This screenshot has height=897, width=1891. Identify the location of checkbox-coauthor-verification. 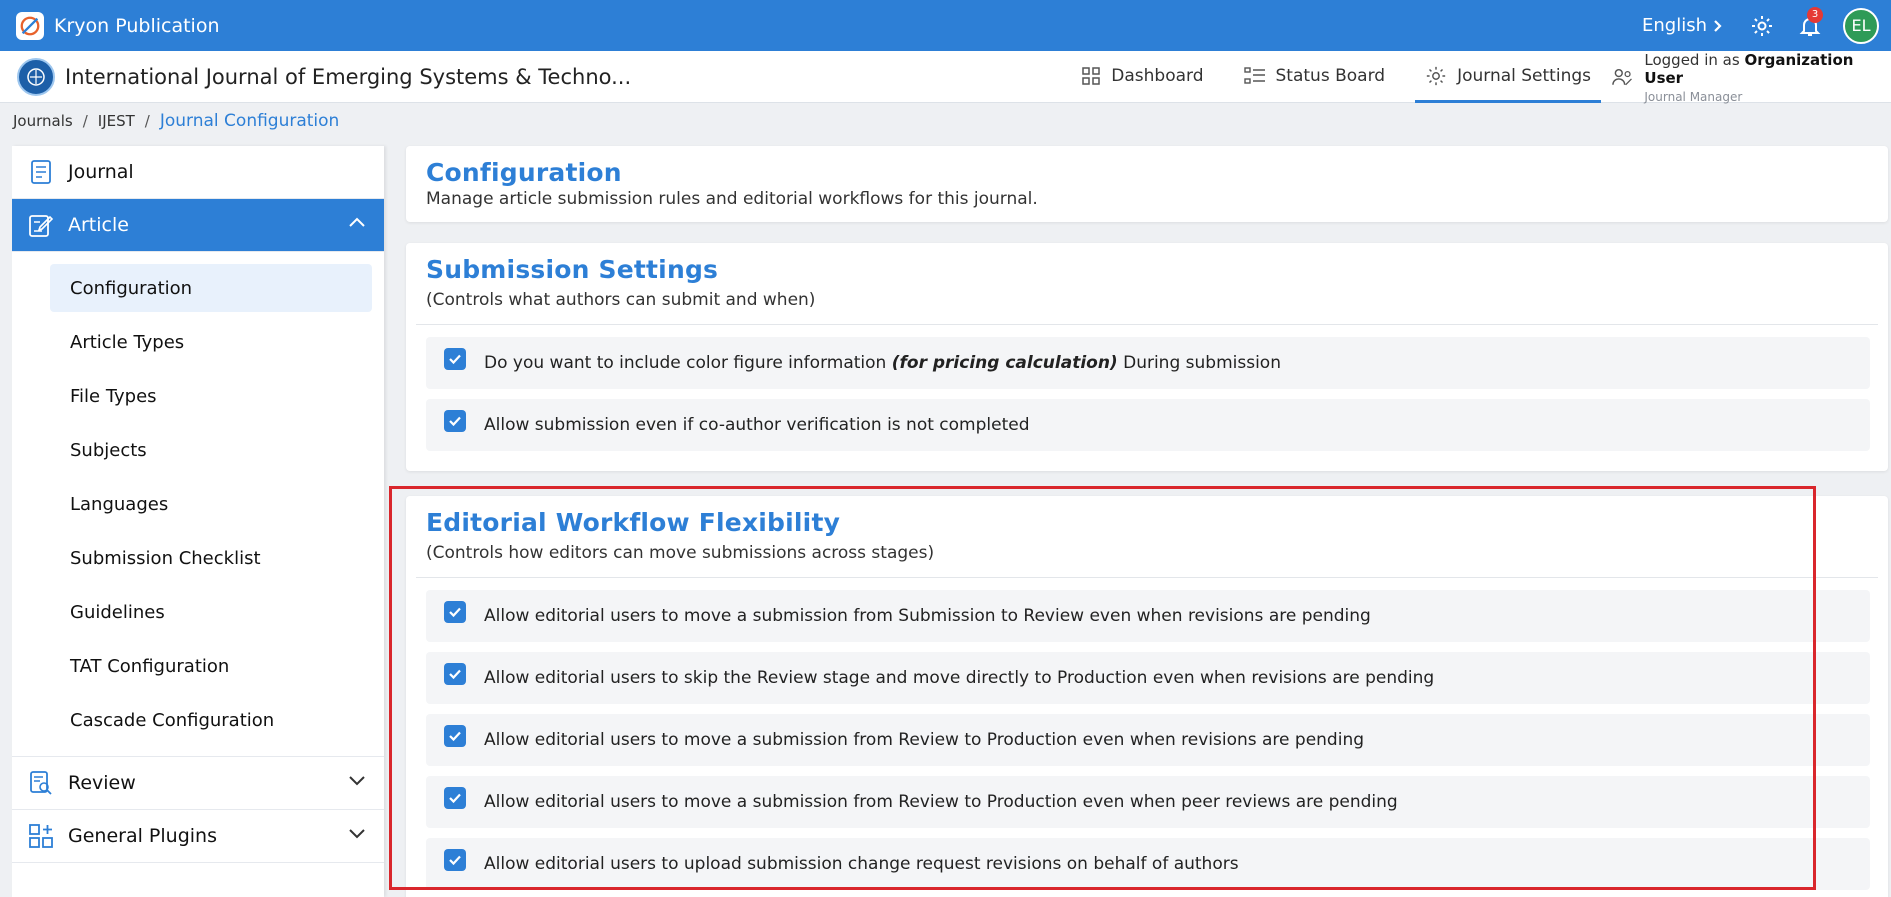
(455, 421).